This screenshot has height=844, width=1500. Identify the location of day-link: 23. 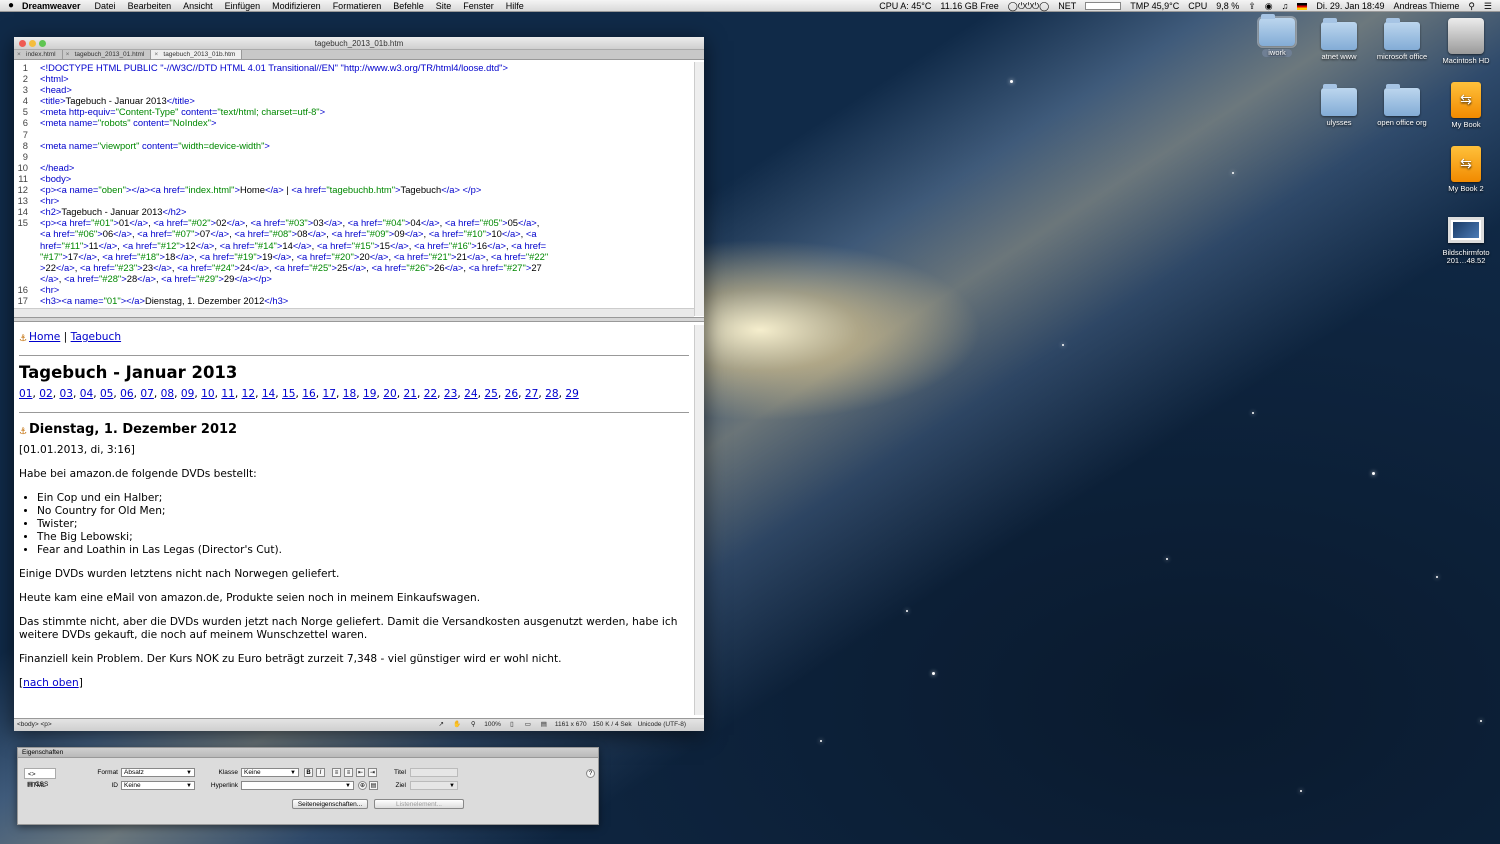
(450, 394).